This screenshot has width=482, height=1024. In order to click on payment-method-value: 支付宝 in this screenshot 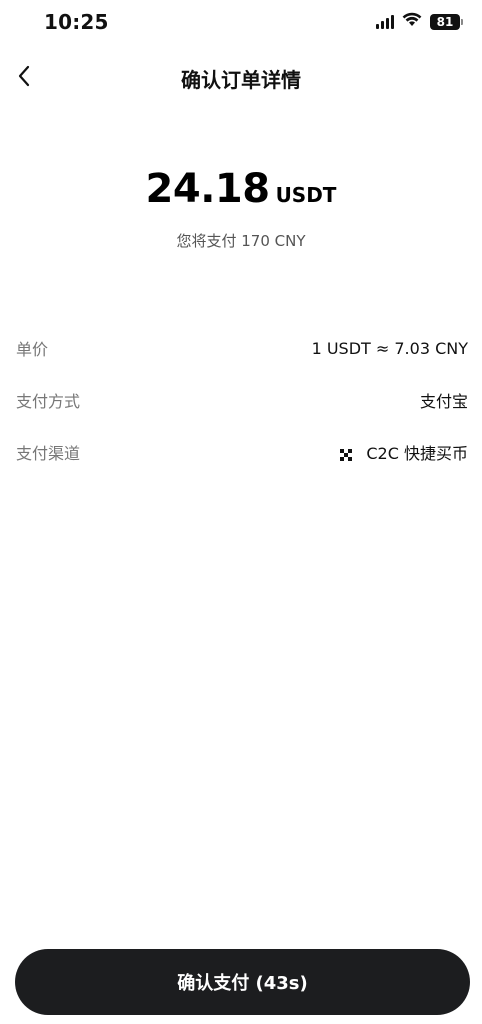, I will do `click(443, 401)`.